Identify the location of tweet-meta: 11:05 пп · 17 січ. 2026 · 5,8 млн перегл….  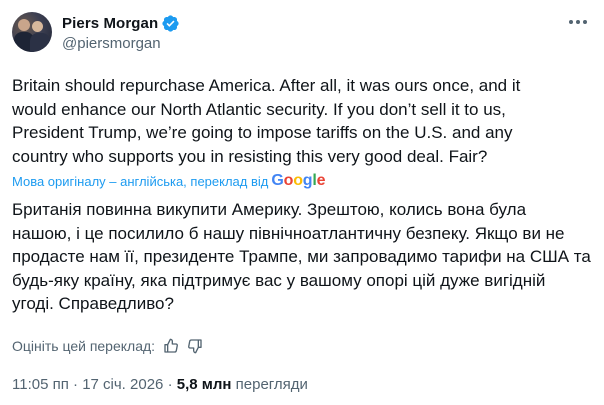
(160, 384).